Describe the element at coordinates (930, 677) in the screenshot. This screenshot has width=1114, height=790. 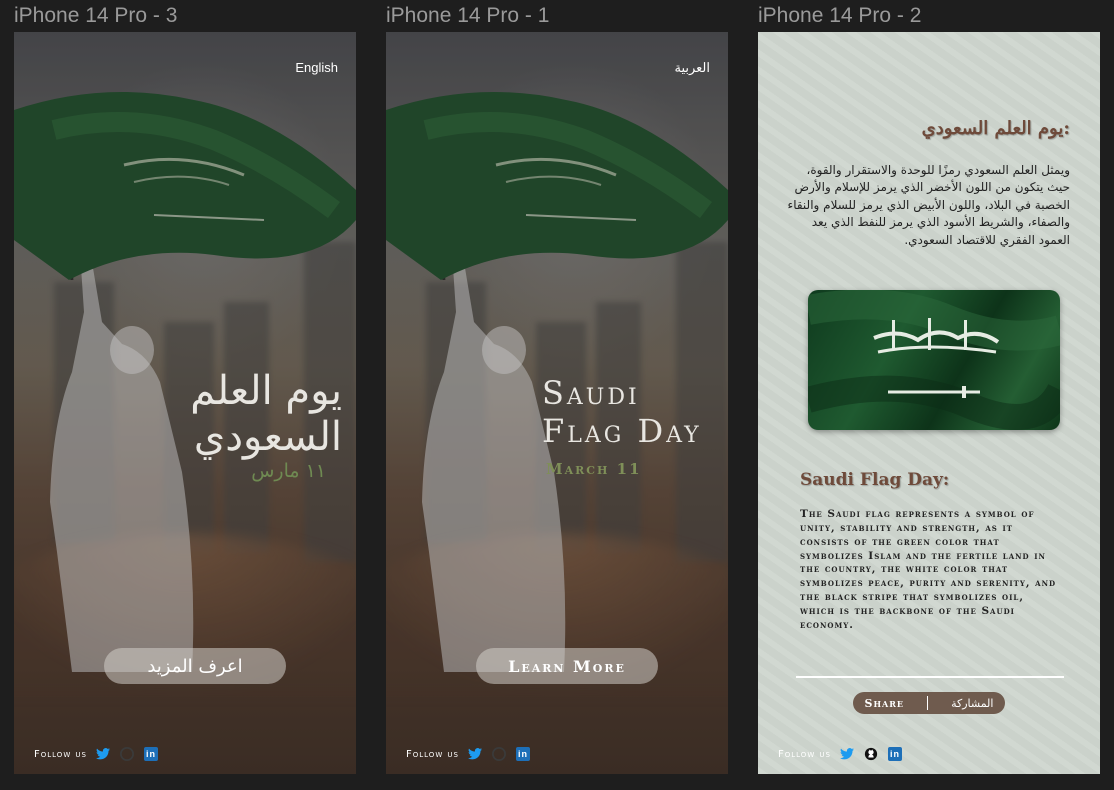
I see `divider` at that location.